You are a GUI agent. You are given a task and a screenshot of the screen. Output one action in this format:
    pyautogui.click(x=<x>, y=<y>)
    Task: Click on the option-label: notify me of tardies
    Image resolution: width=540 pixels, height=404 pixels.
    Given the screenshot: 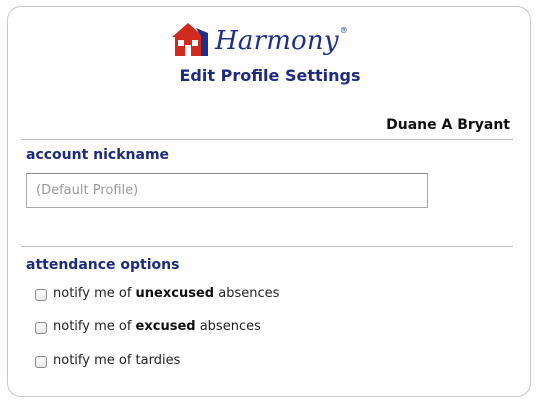 What is the action you would take?
    pyautogui.click(x=117, y=360)
    